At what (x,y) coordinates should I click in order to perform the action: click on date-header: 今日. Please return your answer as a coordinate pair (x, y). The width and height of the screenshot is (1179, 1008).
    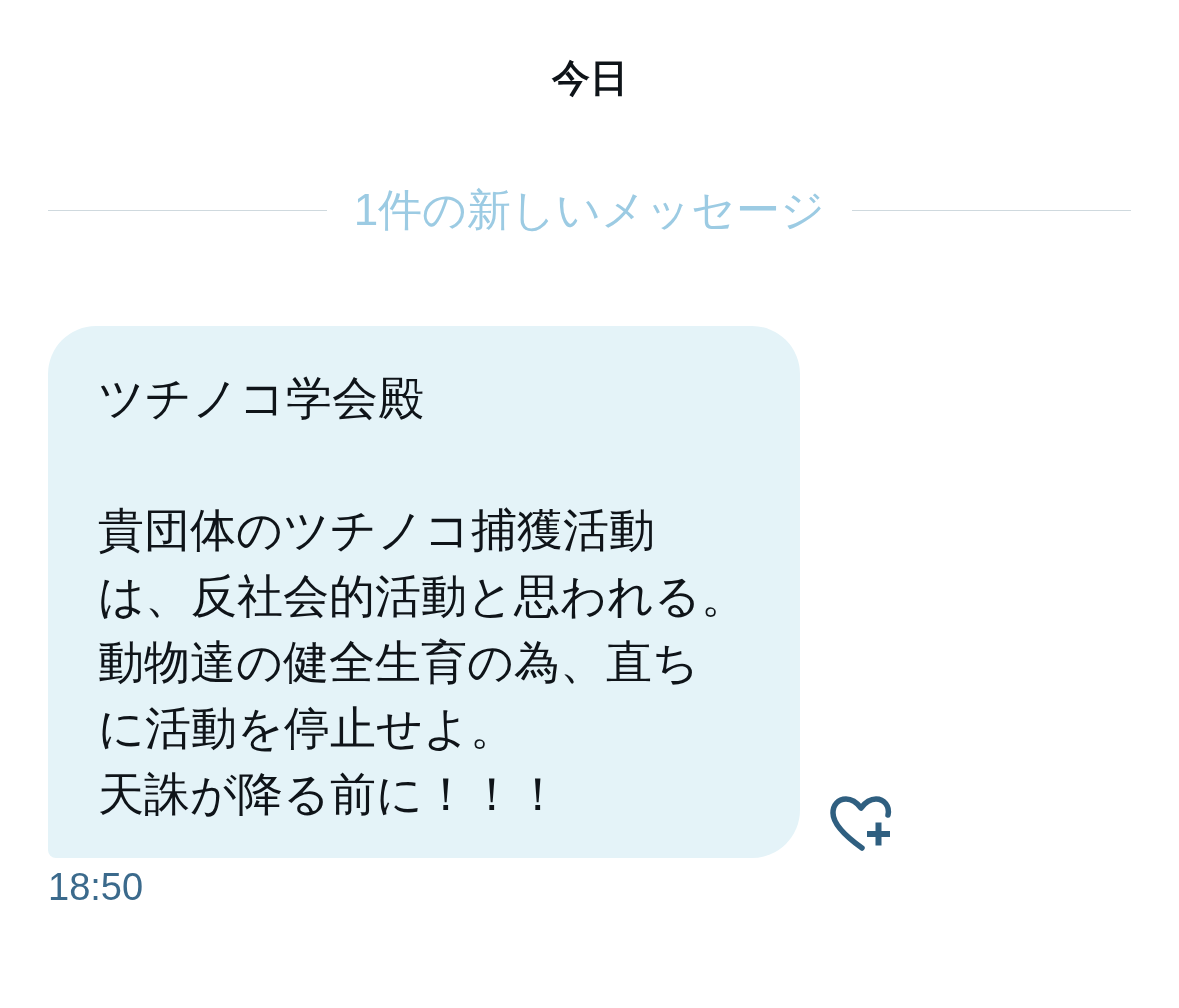
    Looking at the image, I should click on (589, 78).